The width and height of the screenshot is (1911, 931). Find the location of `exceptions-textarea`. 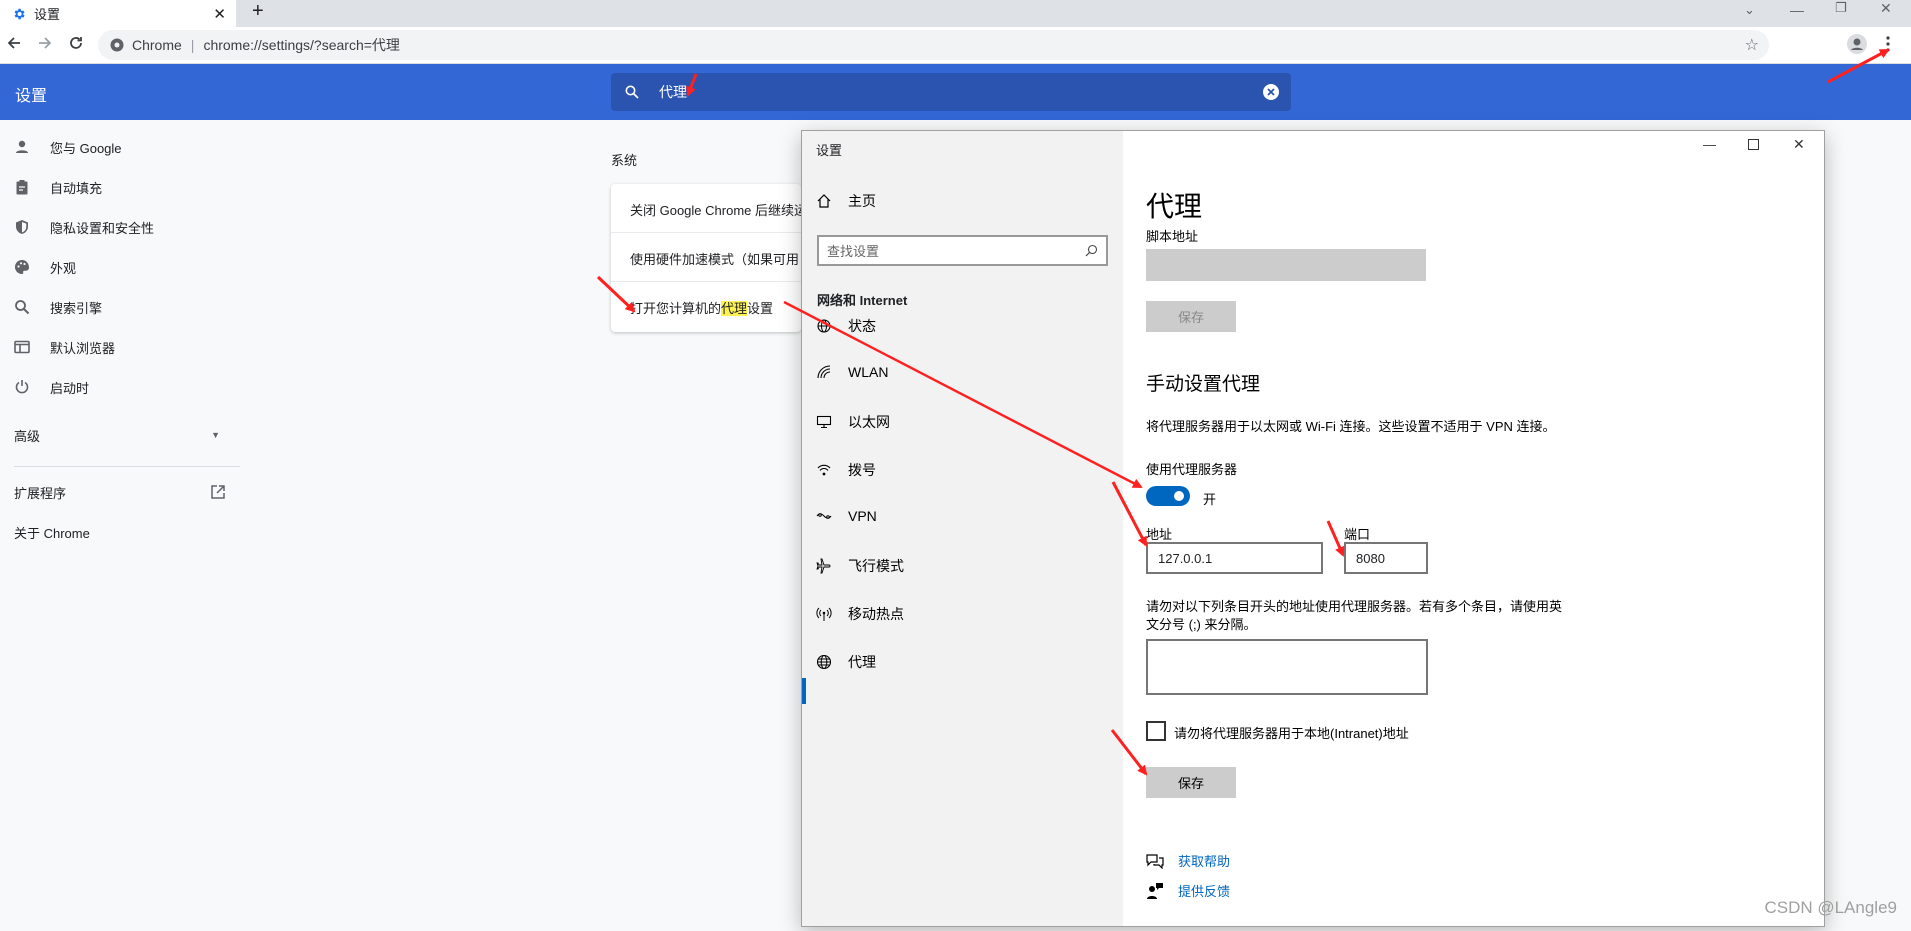

exceptions-textarea is located at coordinates (1287, 667).